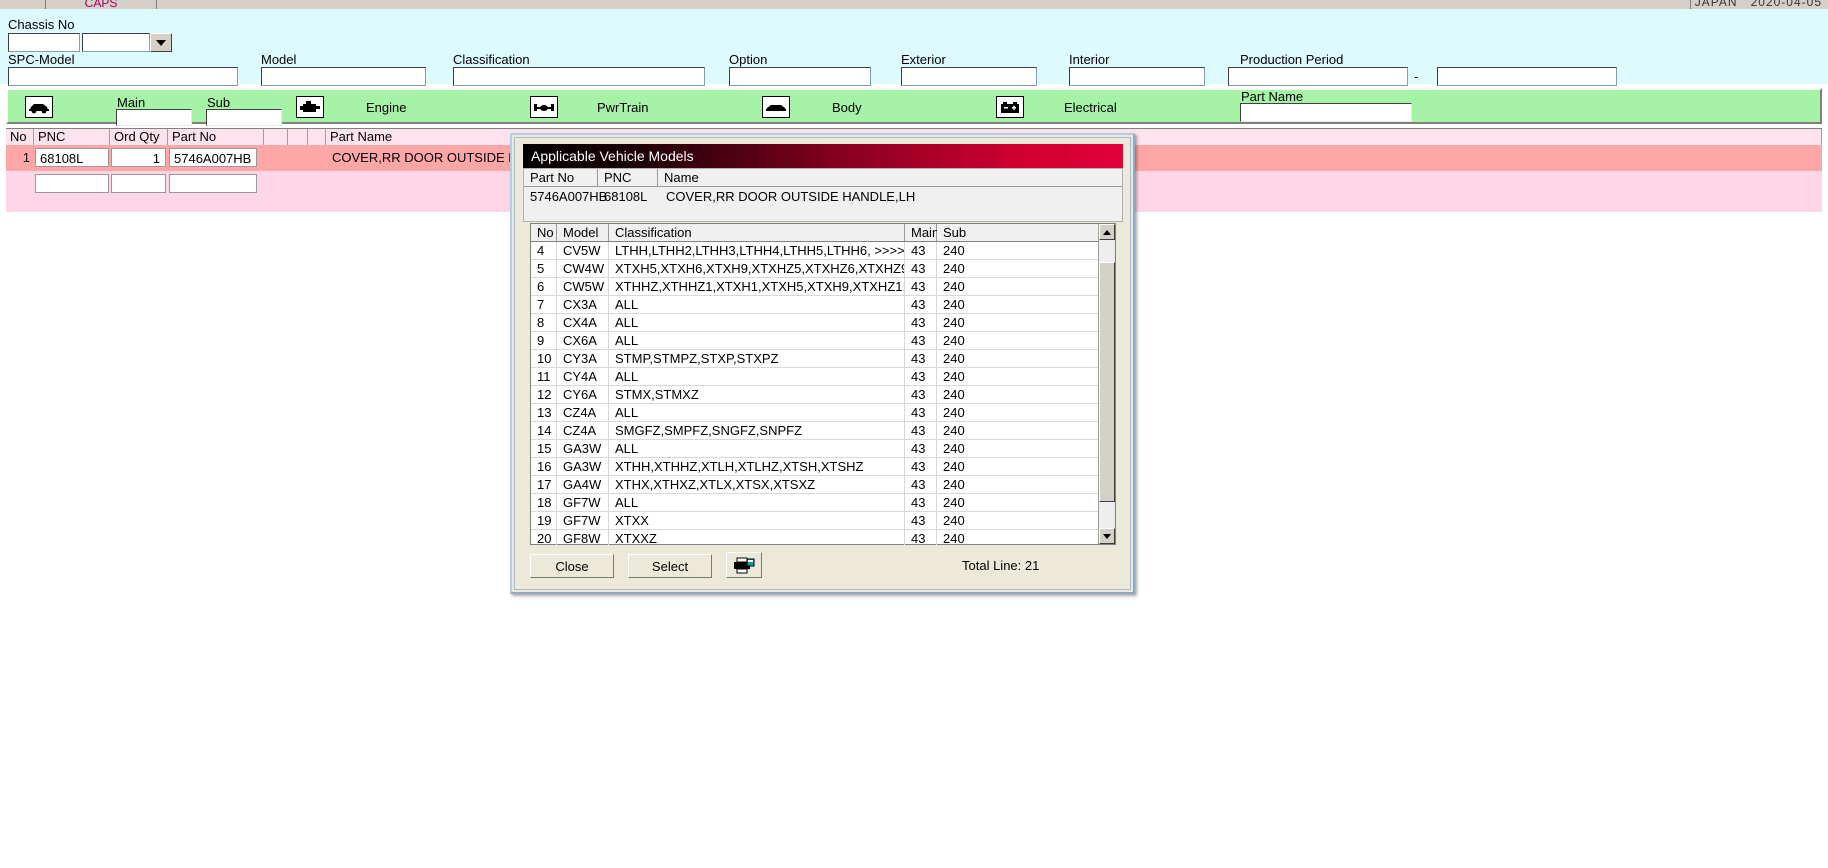  What do you see at coordinates (814, 323) in the screenshot?
I see `table-row: 8 CX4A ALL 43 240` at bounding box center [814, 323].